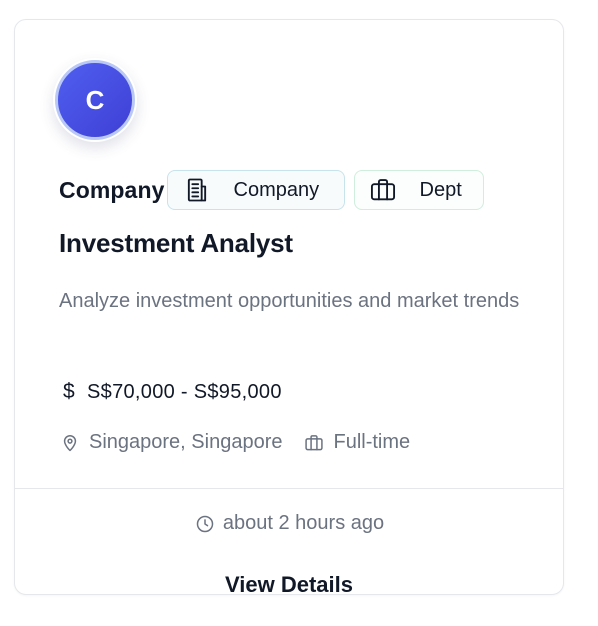 The width and height of the screenshot is (598, 626). What do you see at coordinates (205, 524) in the screenshot?
I see `clock-icon` at bounding box center [205, 524].